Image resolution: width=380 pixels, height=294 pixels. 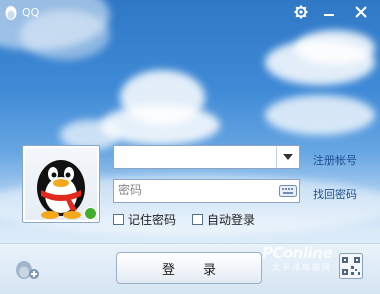 I want to click on minimize-icon, so click(x=329, y=15).